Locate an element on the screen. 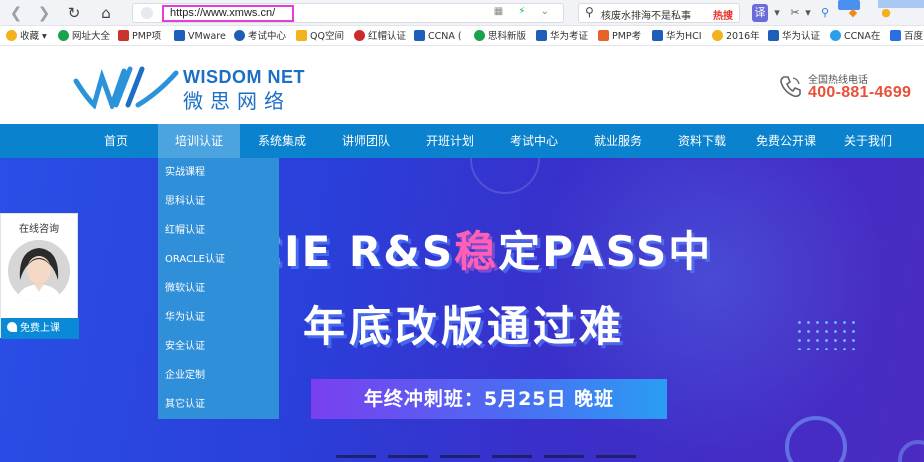 The image size is (924, 462). dropdown-item-oracle: ORACLE认证 is located at coordinates (195, 260).